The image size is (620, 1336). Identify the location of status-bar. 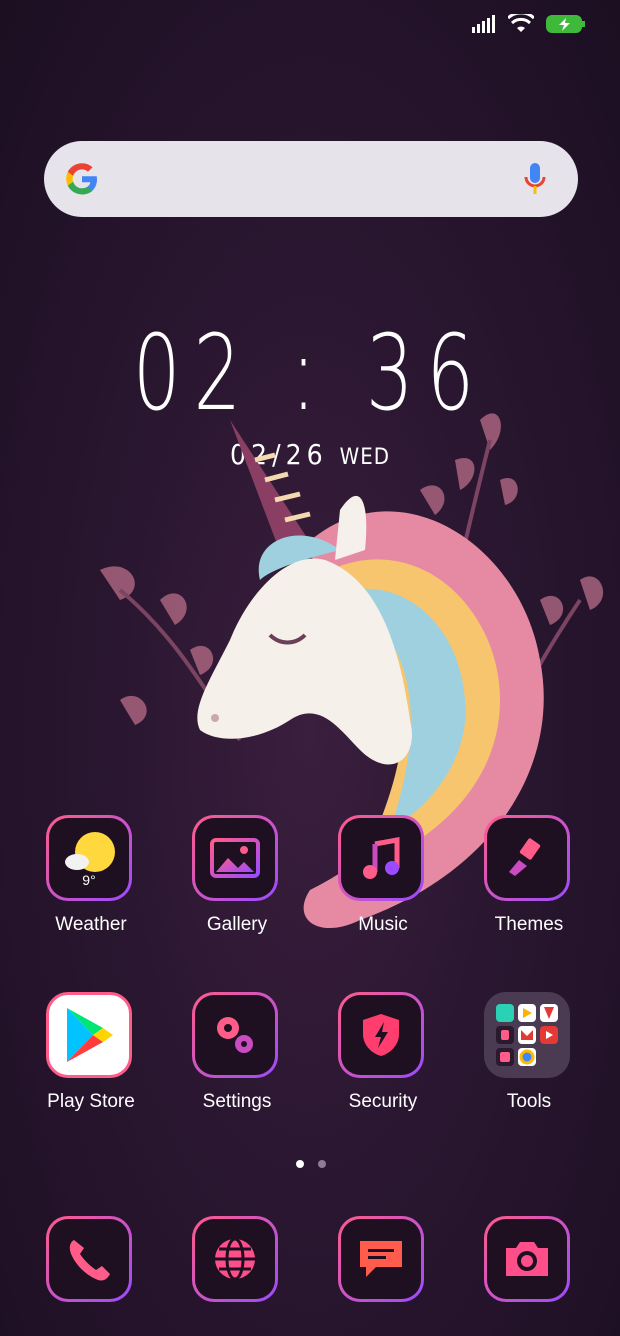
(529, 24).